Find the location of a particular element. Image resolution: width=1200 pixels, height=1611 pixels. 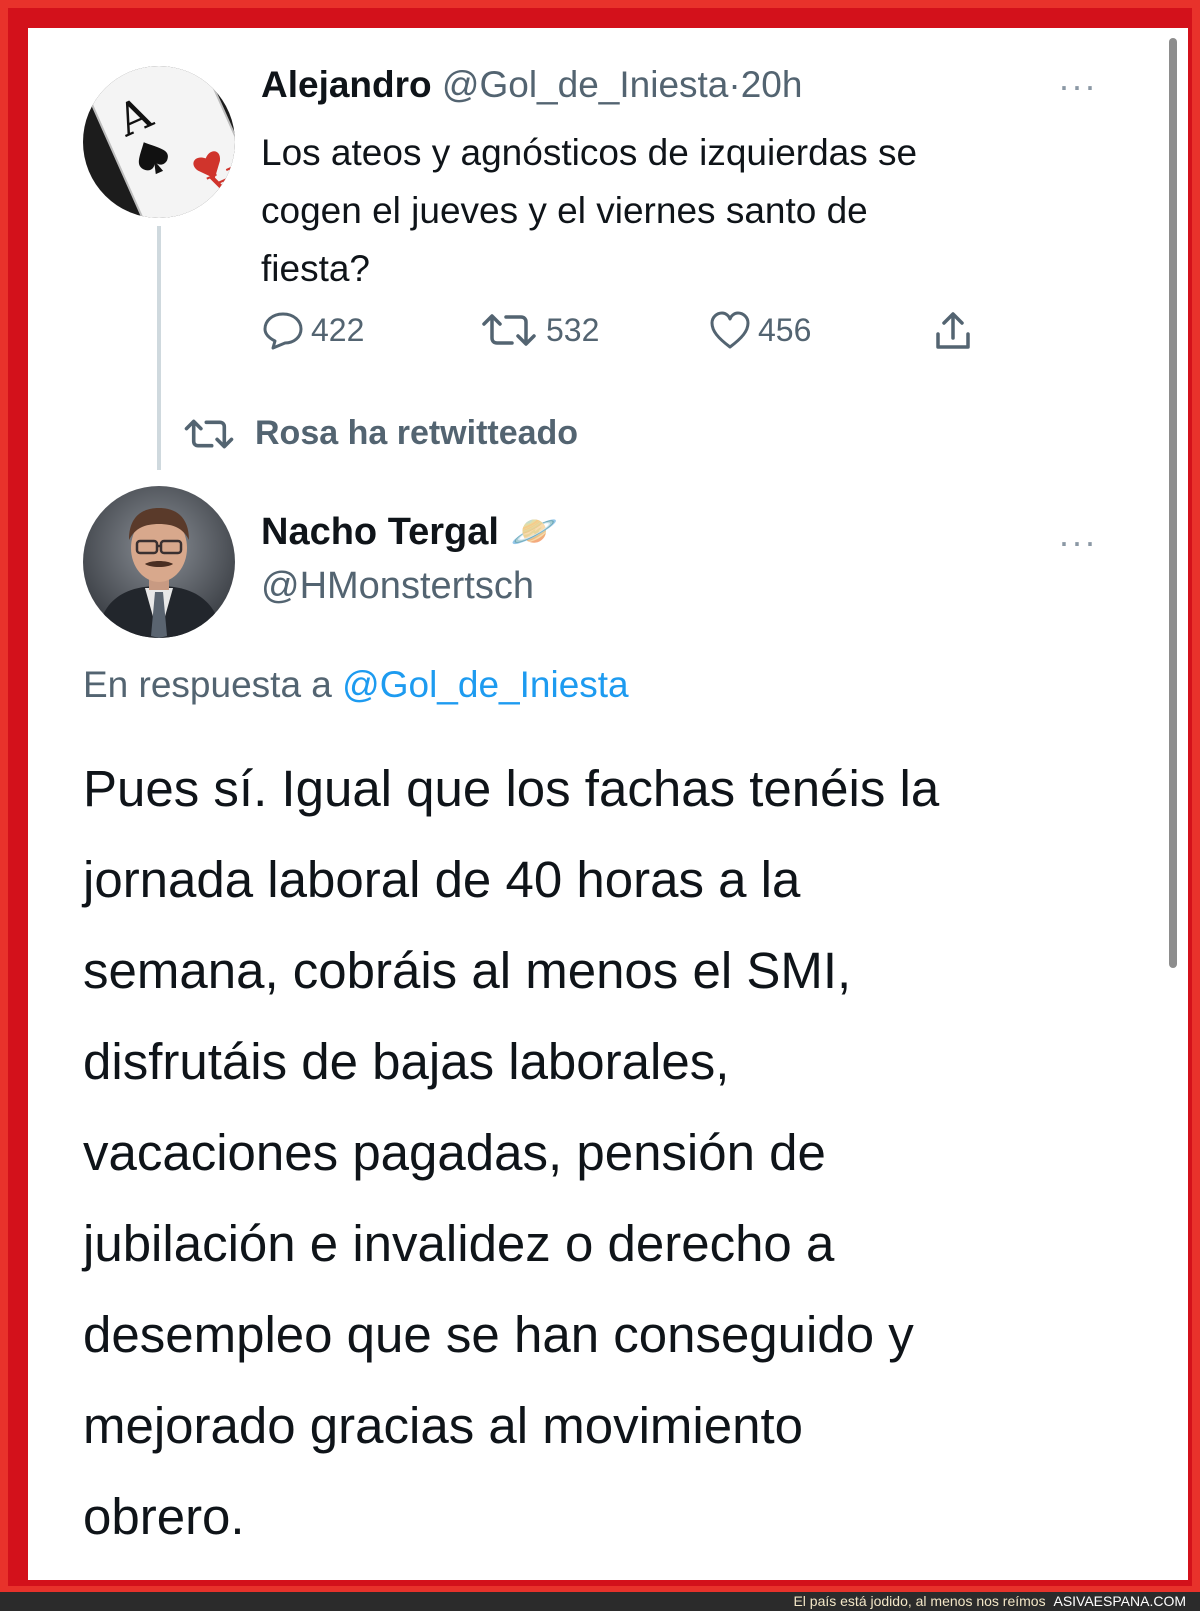

retweet-context: Rosa ha retwitteado is located at coordinates (379, 433).